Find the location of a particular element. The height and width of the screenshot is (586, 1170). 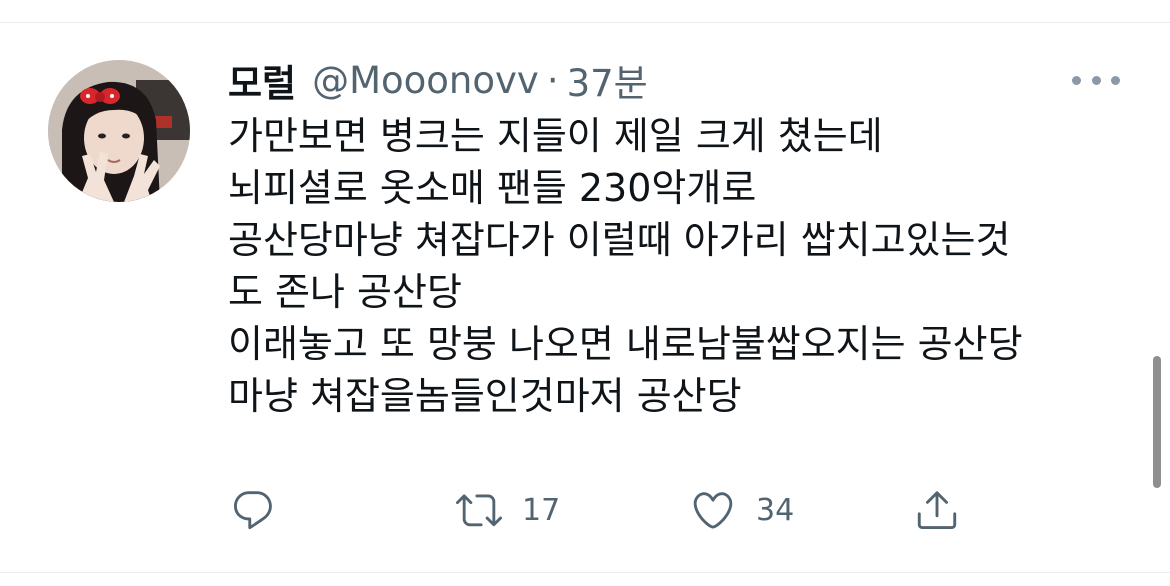

tweet-text-line: 마냥 쳐잡을놈들인것마저 공산당 is located at coordinates (485, 396).